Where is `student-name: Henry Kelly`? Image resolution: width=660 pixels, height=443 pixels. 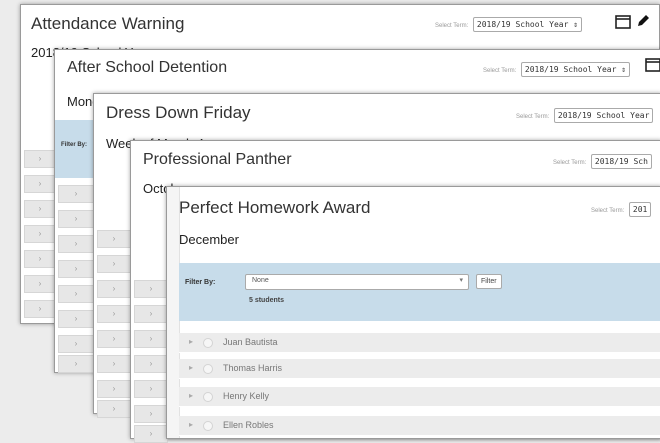
student-name: Henry Kelly is located at coordinates (246, 396).